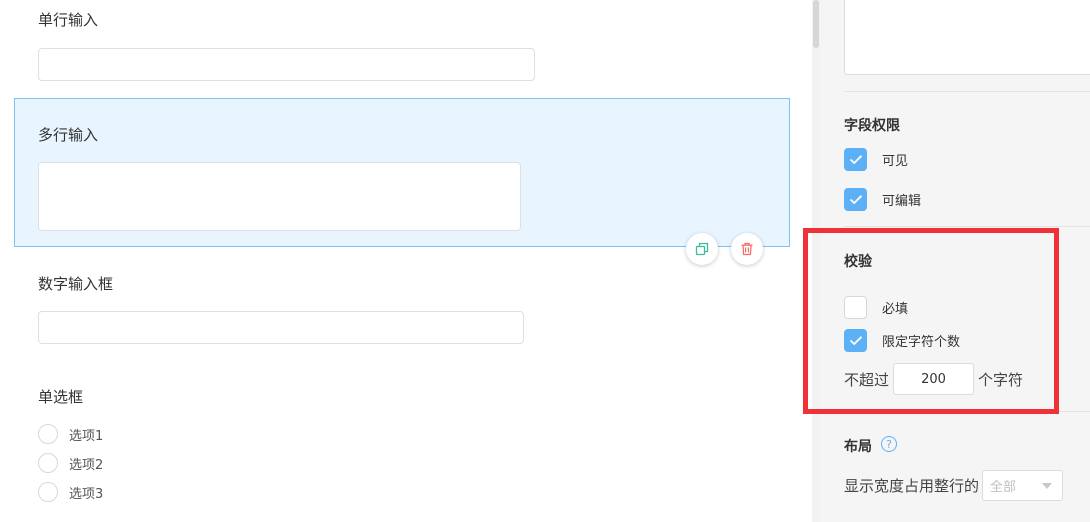  I want to click on radio-option: 选项1, so click(70, 434).